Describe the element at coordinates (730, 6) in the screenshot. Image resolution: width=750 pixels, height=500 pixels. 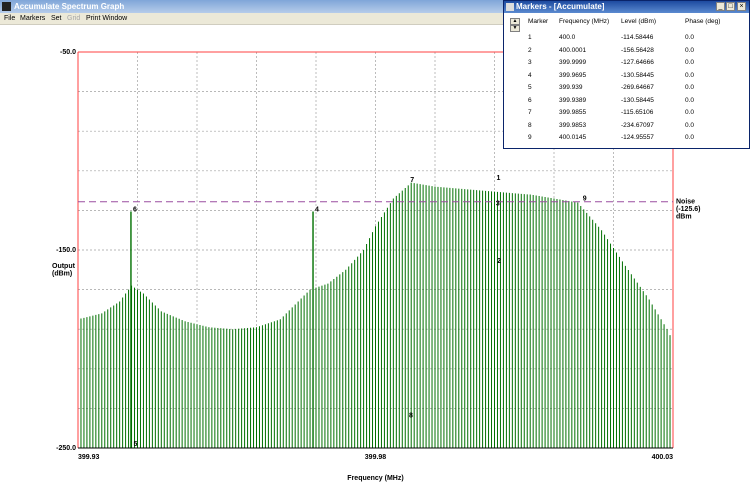
I see `maximize-button: □` at that location.